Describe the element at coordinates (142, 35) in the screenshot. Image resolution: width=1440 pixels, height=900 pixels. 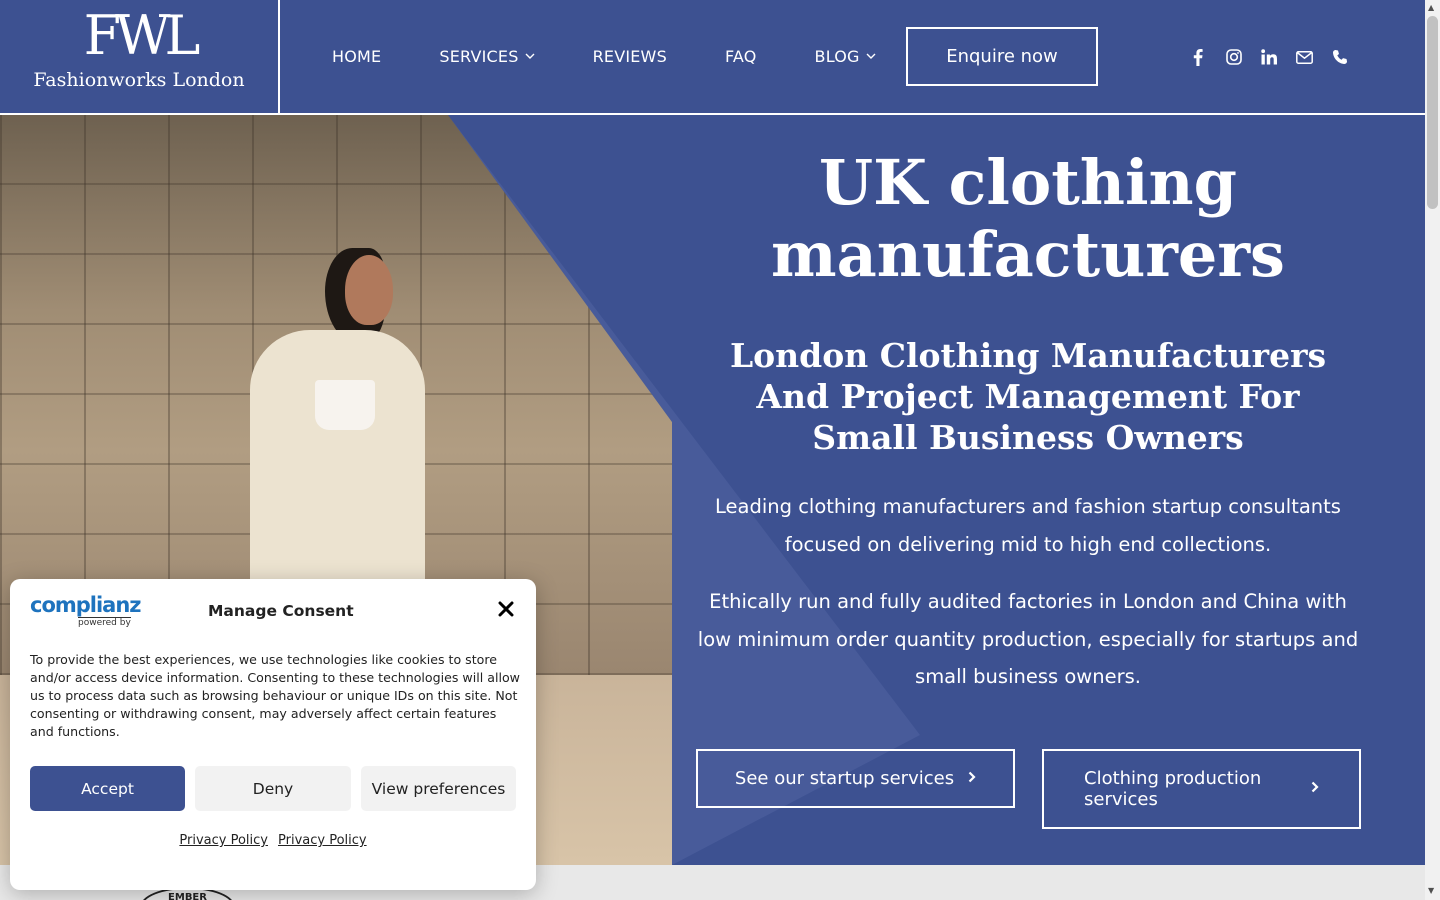
I see `logo-mark: FWL` at that location.